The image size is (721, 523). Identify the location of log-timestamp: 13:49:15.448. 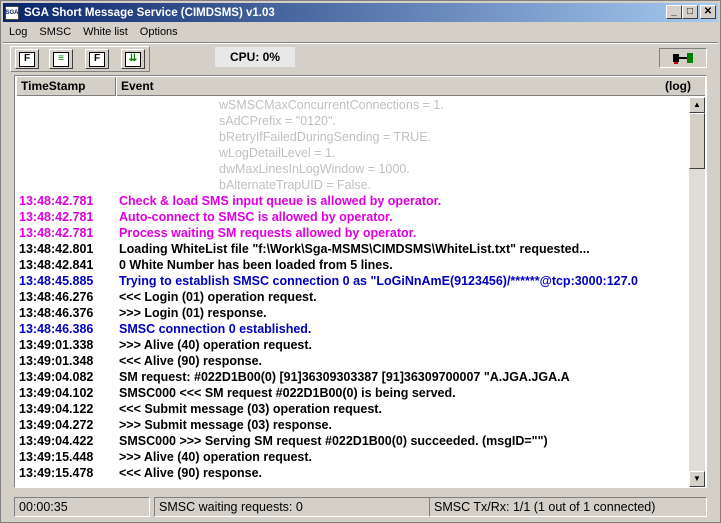
(56, 457).